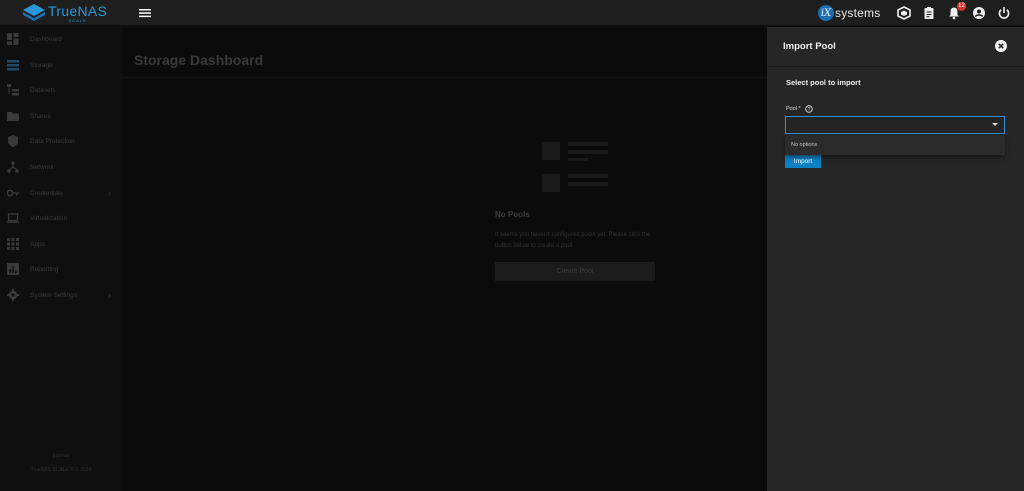 The image size is (1024, 491). Describe the element at coordinates (41, 65) in the screenshot. I see `sidebar-item-label: Storage` at that location.